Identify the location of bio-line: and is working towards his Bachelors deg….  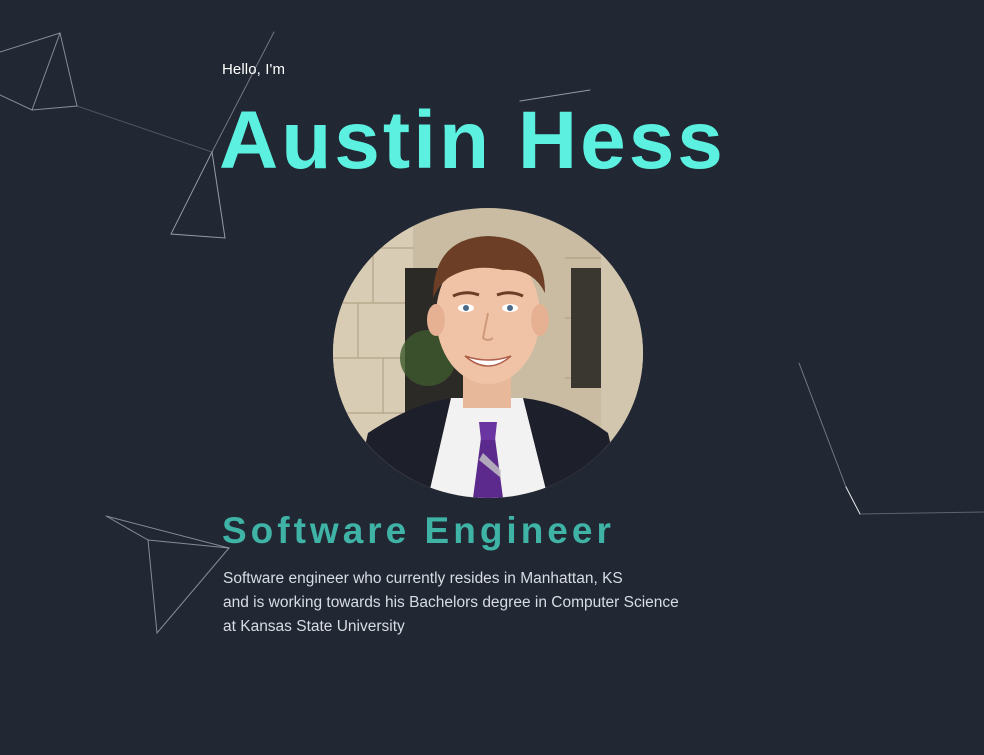
(451, 602).